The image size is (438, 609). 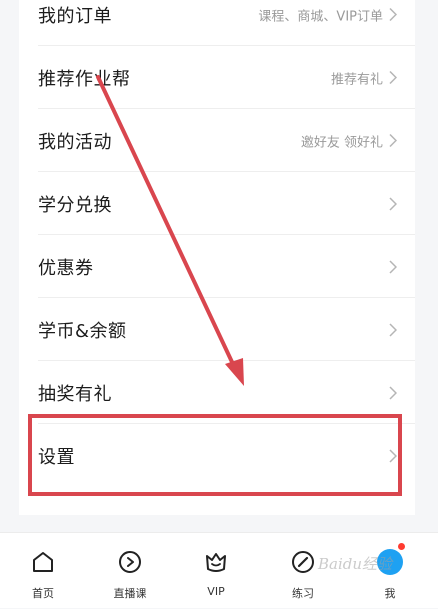 What do you see at coordinates (303, 562) in the screenshot?
I see `pencil-icon` at bounding box center [303, 562].